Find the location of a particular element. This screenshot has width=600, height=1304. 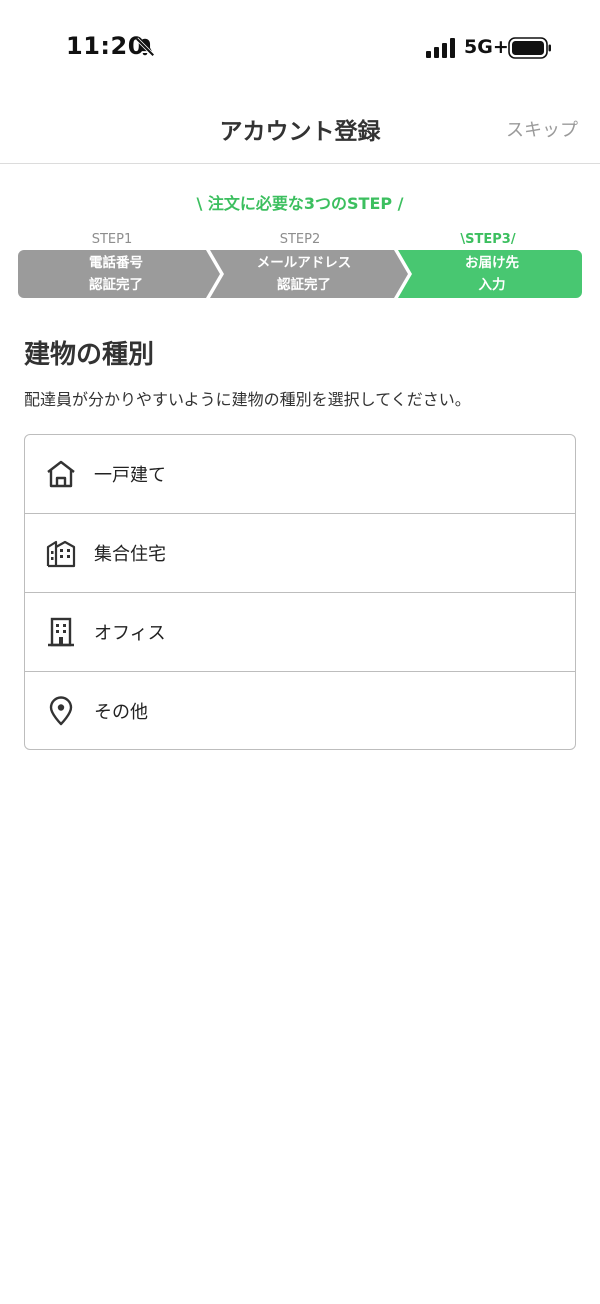

step1-text: 電話番号 認証完了 is located at coordinates (116, 274).